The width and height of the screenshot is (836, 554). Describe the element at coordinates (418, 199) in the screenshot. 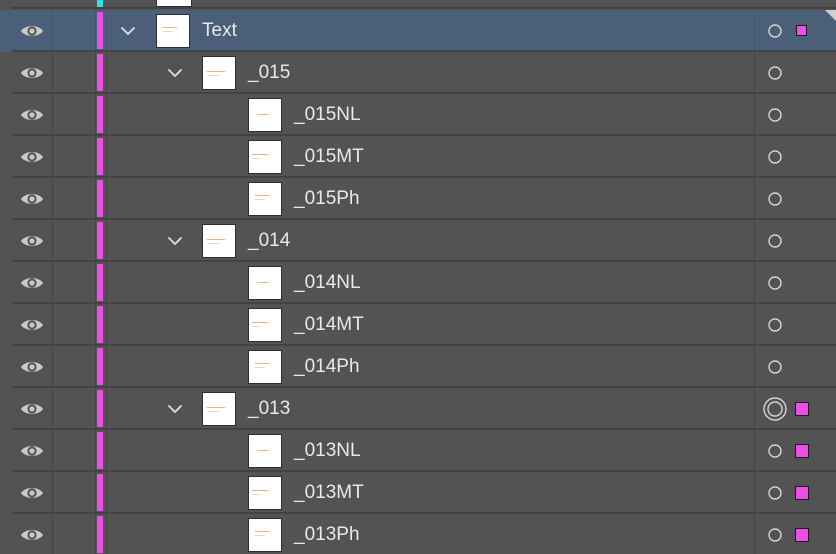

I see `layer-row: _015Ph` at that location.